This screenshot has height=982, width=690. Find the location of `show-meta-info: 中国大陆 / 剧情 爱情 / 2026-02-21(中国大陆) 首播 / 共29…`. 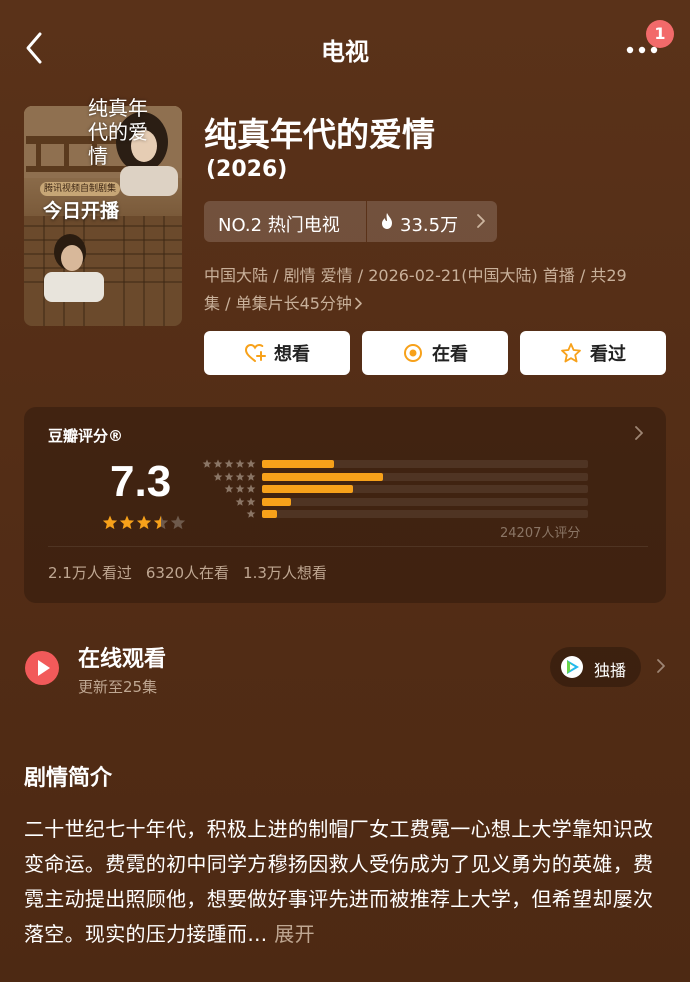

show-meta-info: 中国大陆 / 剧情 爱情 / 2026-02-21(中国大陆) 首播 / 共29… is located at coordinates (434, 290).